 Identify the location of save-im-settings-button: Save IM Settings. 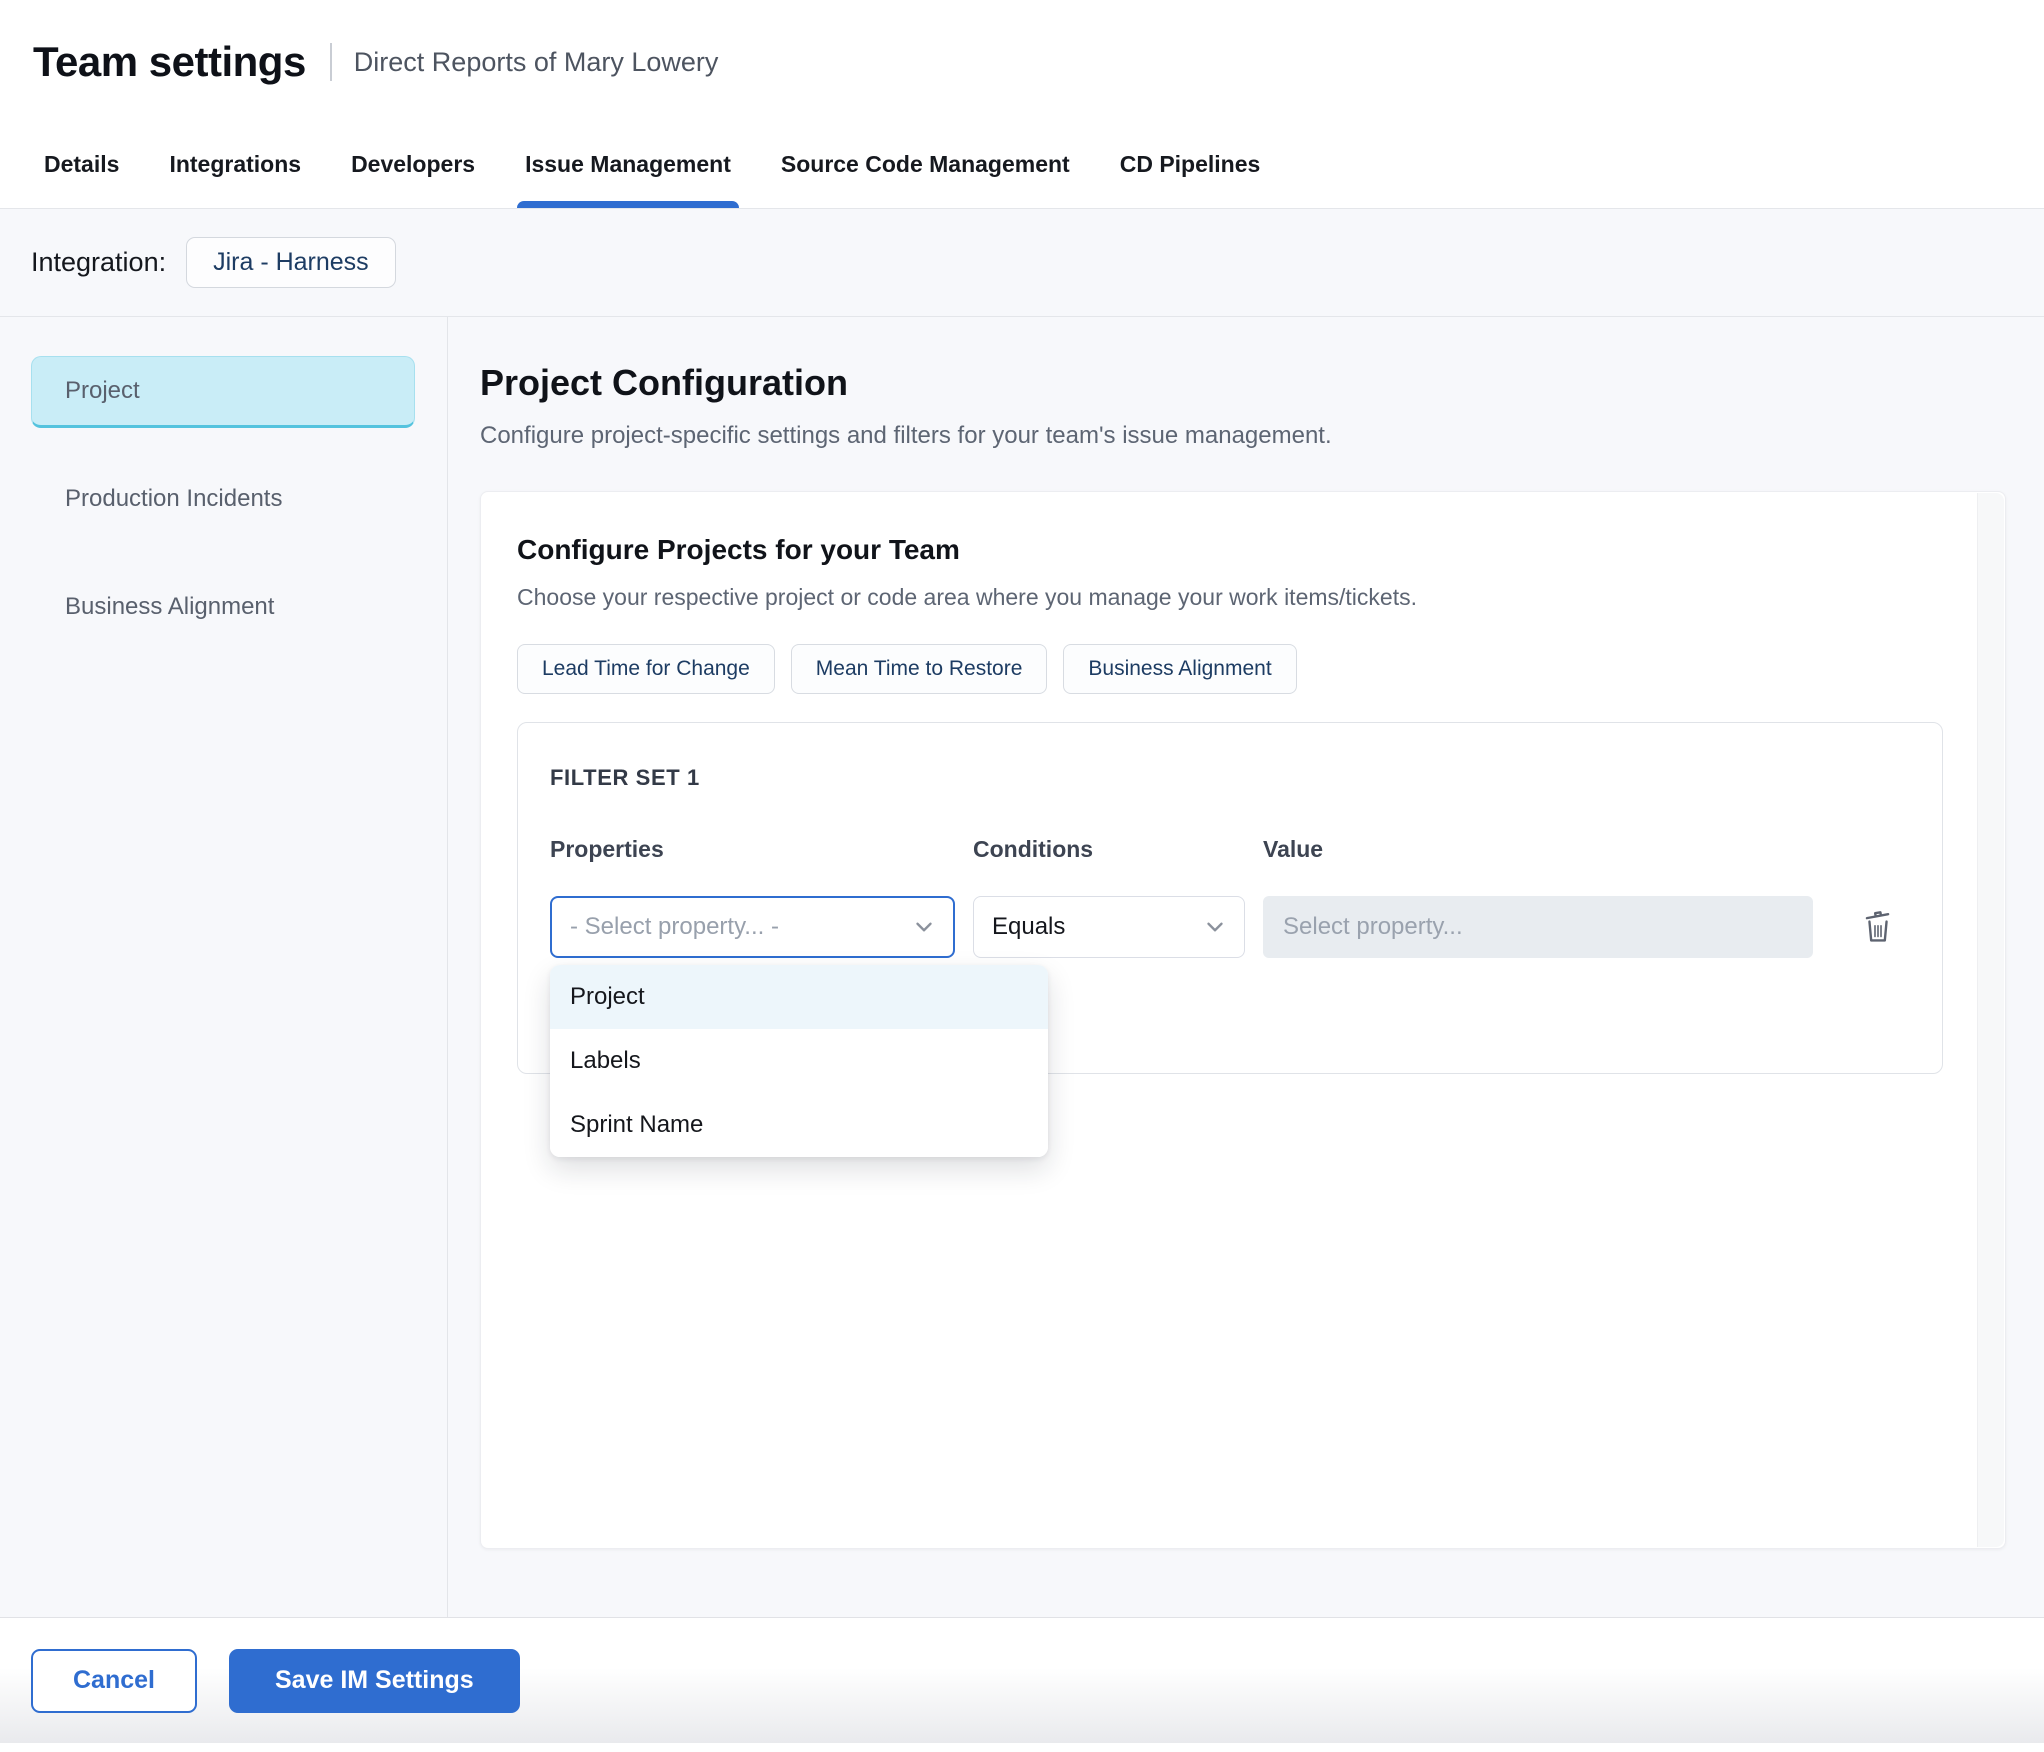
(374, 1680).